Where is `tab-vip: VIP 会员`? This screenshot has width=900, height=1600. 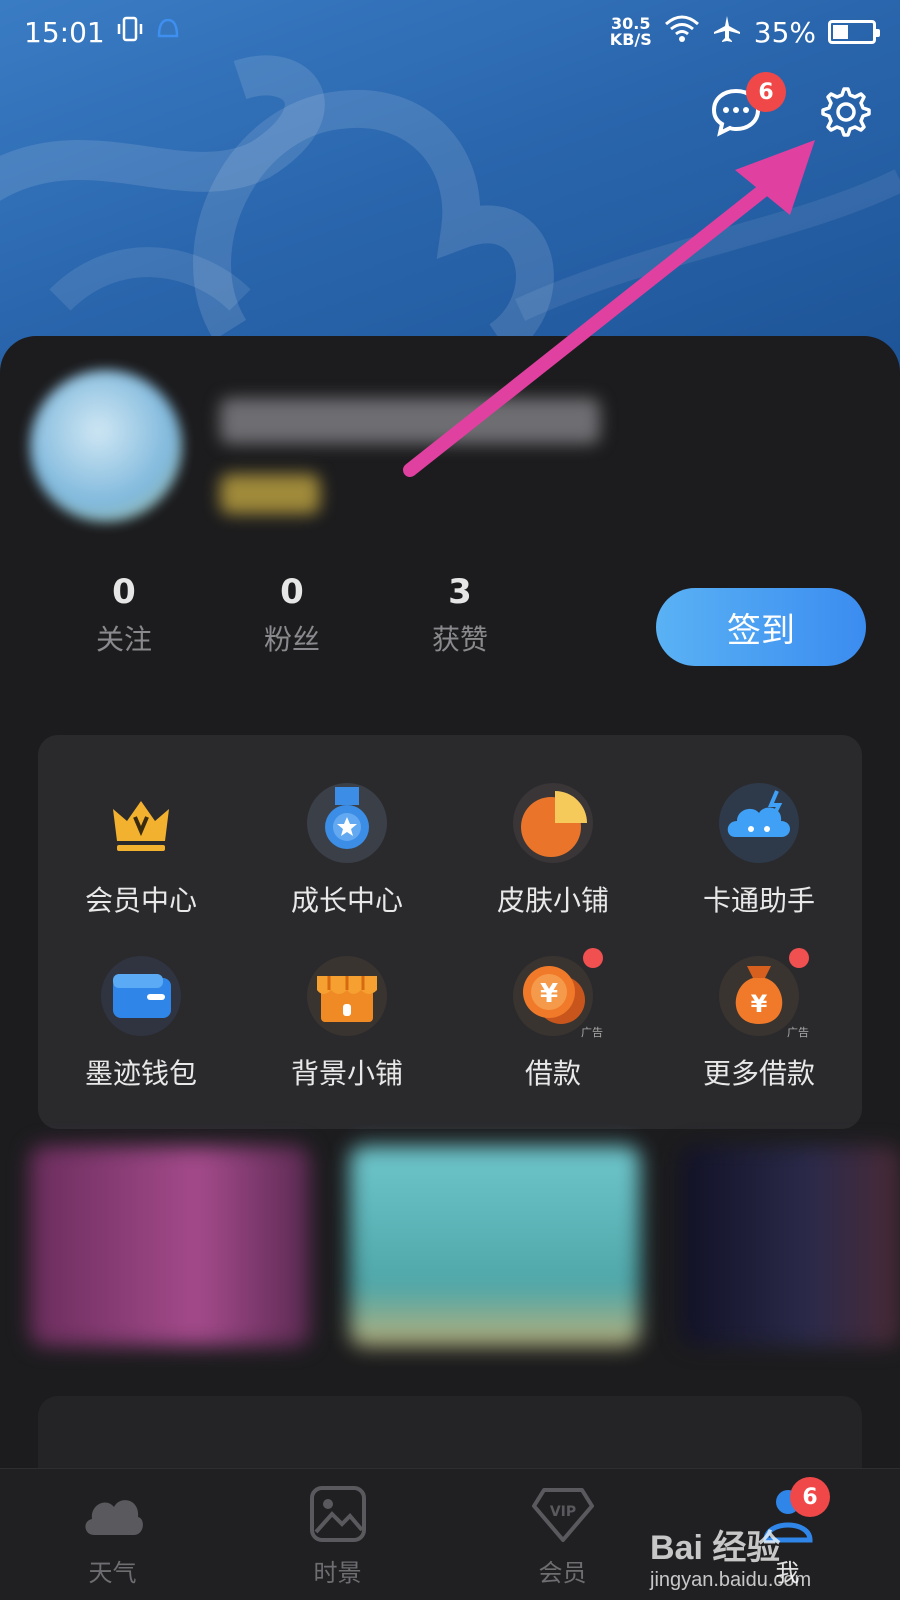
tab-vip: VIP 会员 is located at coordinates (562, 1534).